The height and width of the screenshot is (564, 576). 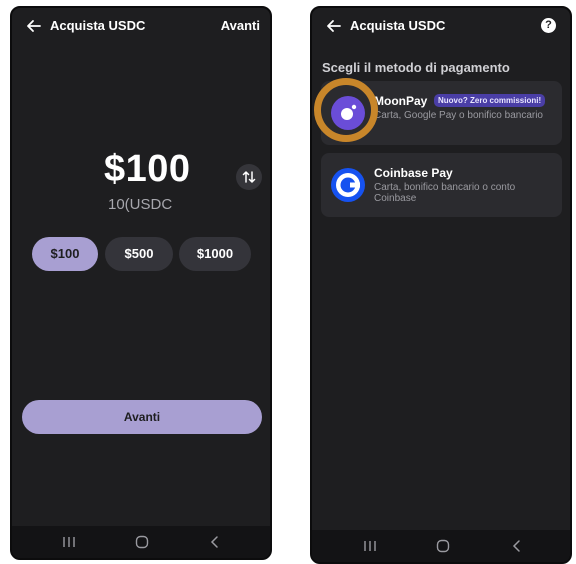 I want to click on coinbase-mark, so click(x=348, y=185).